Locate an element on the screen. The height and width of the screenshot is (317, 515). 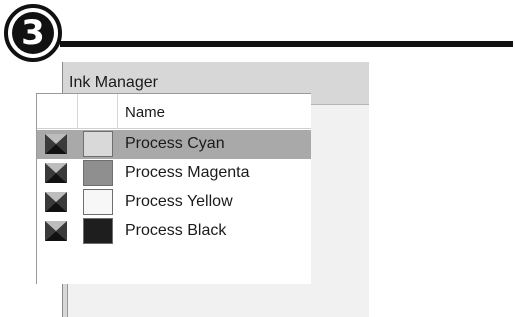
ink-name: Process Magenta is located at coordinates (187, 172).